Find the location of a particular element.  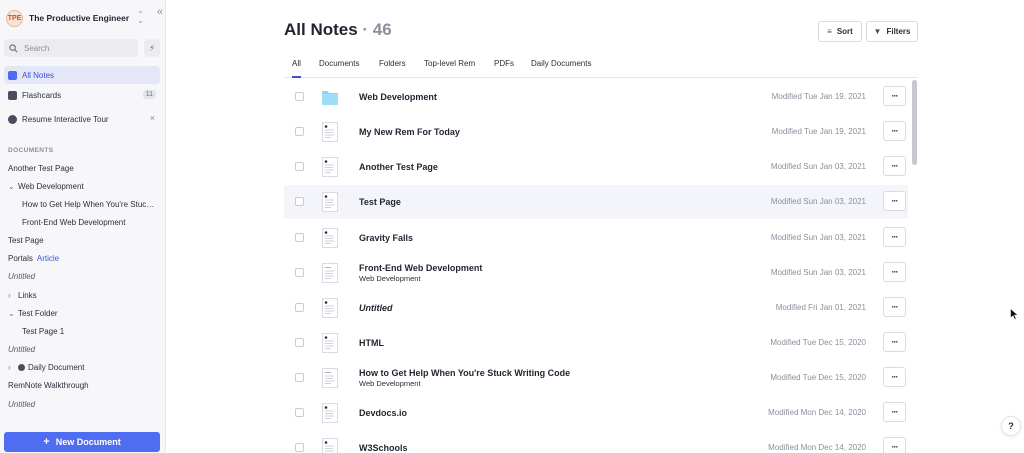

tab-daily-documents: Daily Documents is located at coordinates (561, 68).